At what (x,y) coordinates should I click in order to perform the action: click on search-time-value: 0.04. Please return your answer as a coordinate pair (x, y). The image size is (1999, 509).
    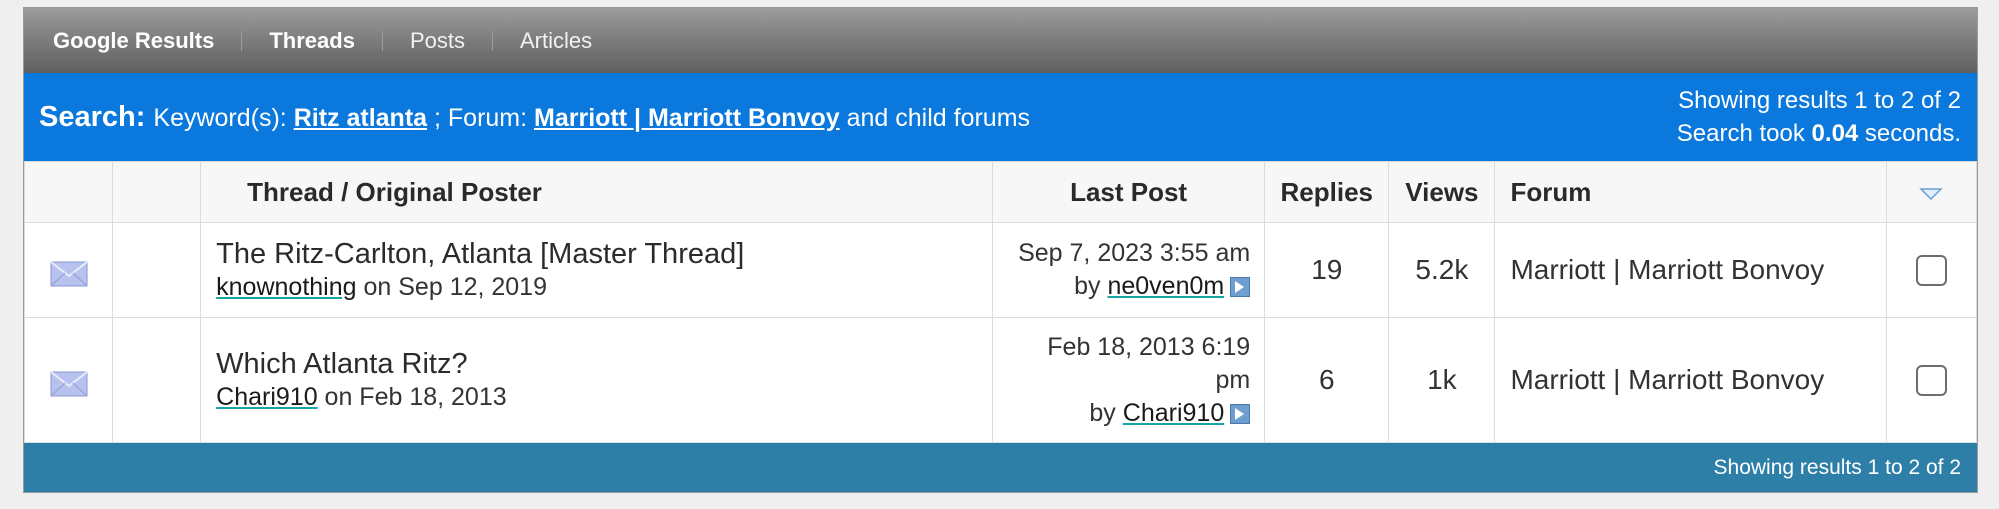
    Looking at the image, I should click on (1835, 133).